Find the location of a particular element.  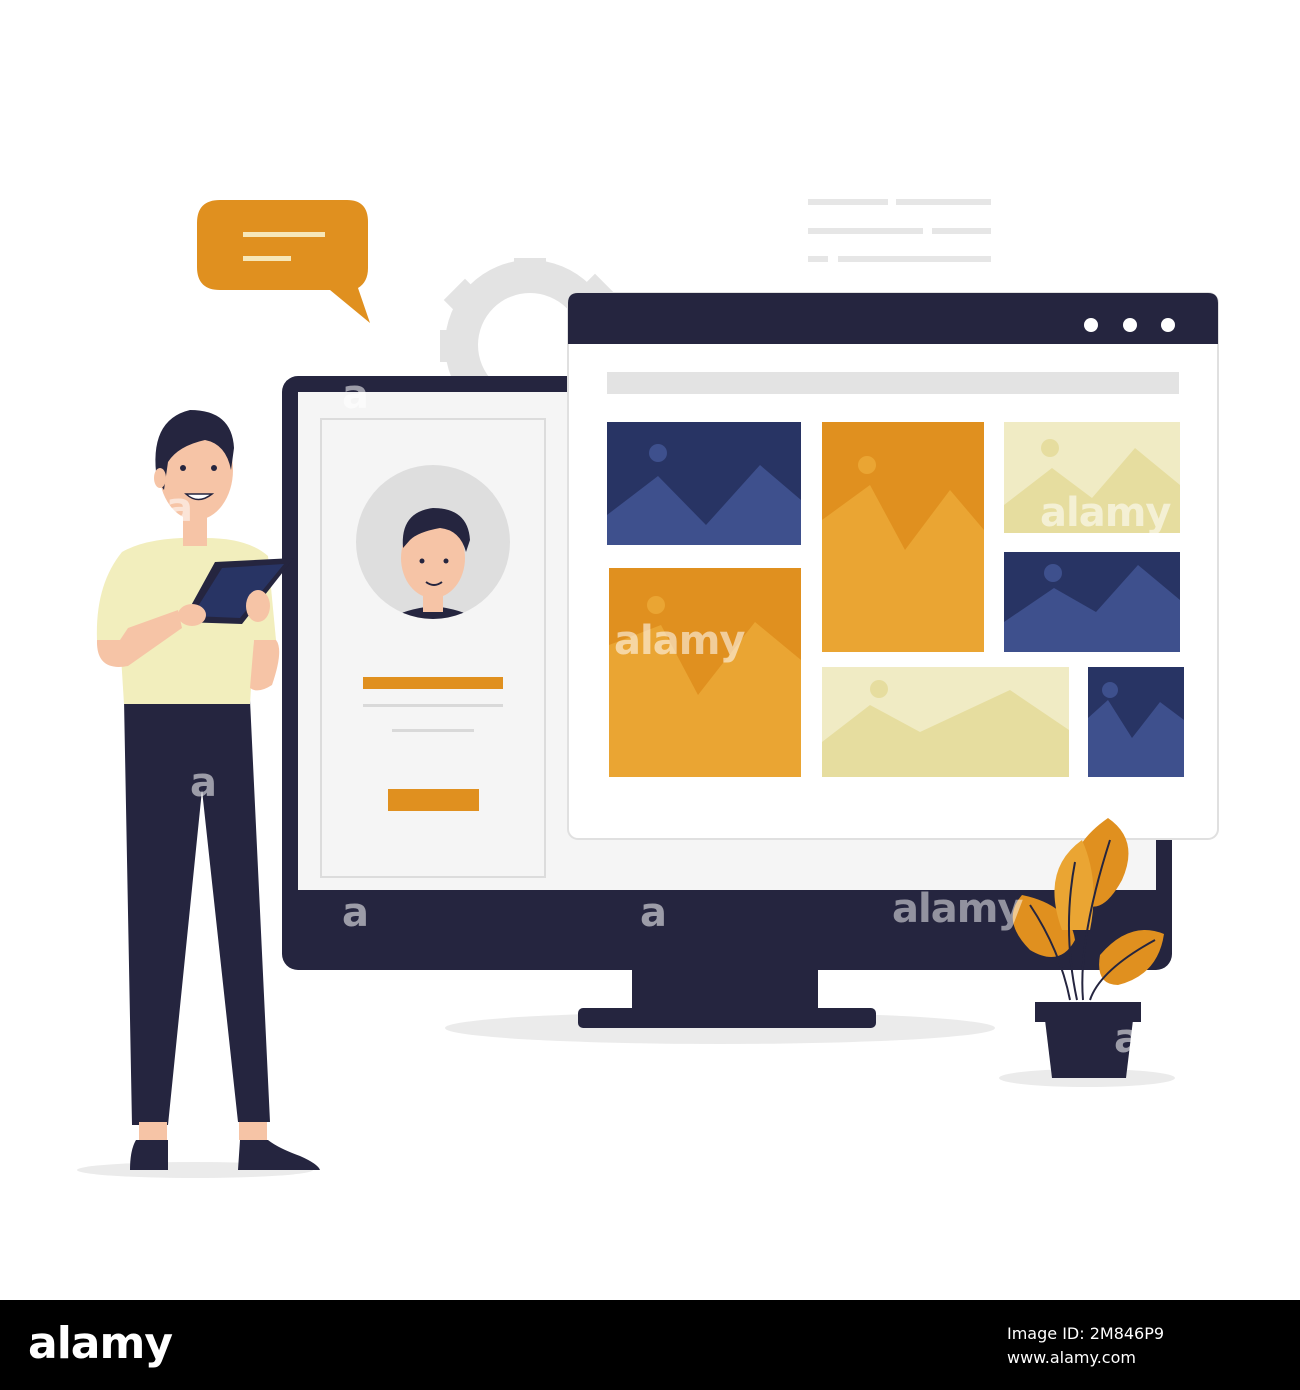

address-bar is located at coordinates (893, 383).